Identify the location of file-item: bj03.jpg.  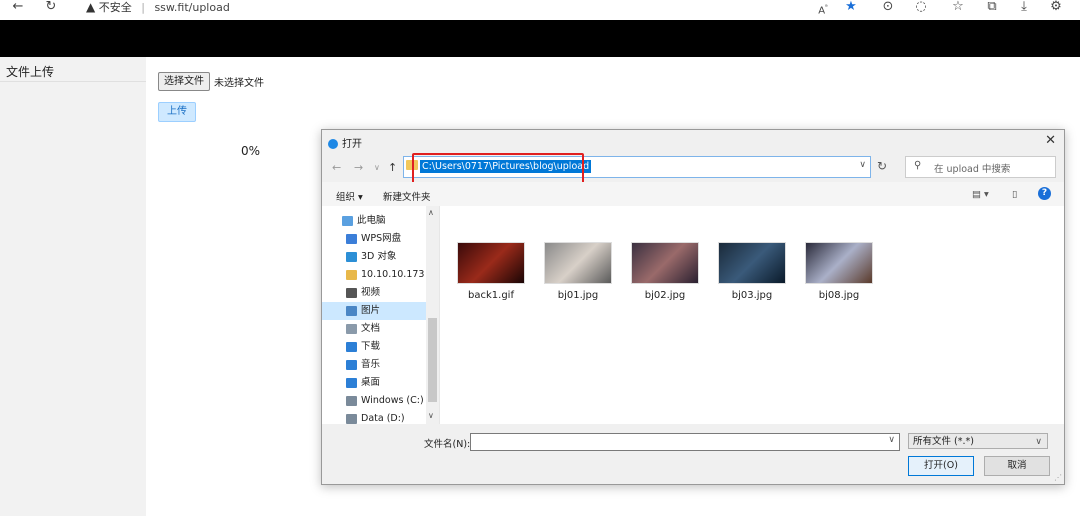
(752, 271).